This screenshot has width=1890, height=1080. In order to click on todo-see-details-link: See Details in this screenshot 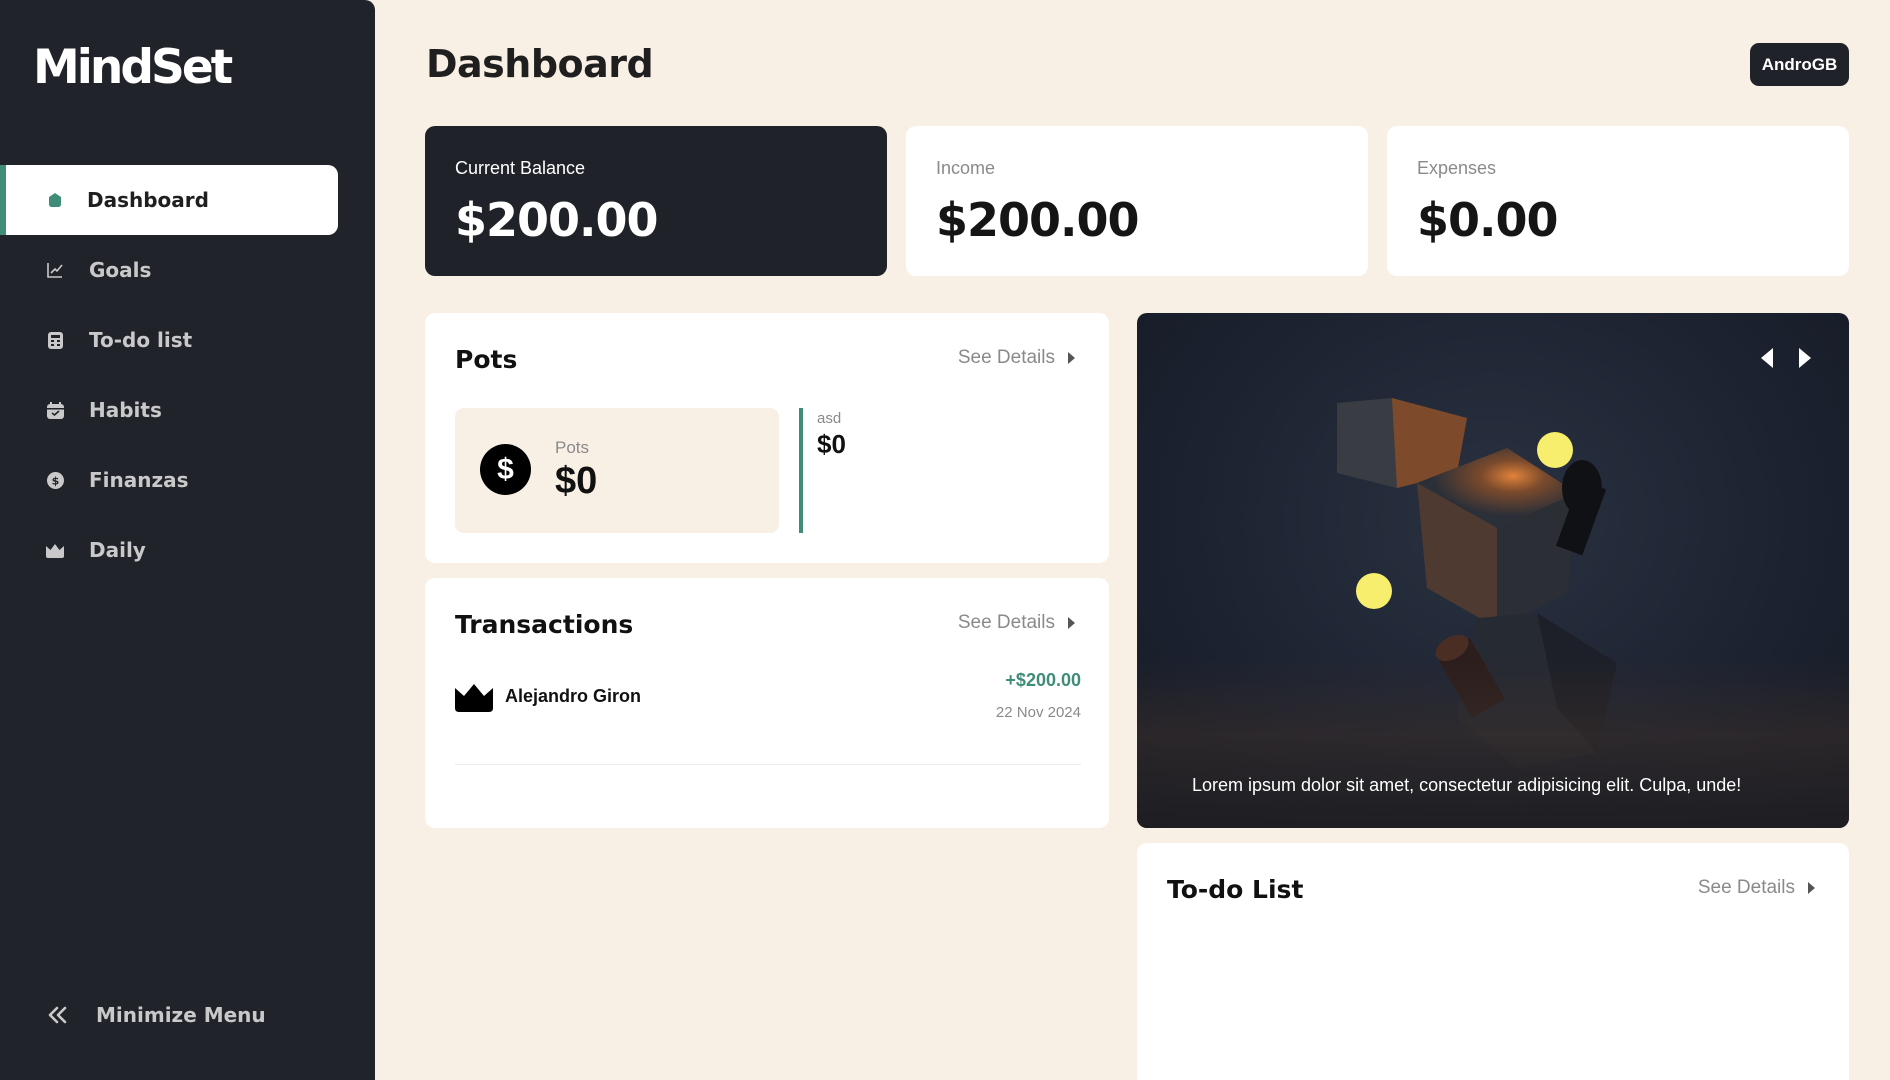, I will do `click(1756, 888)`.